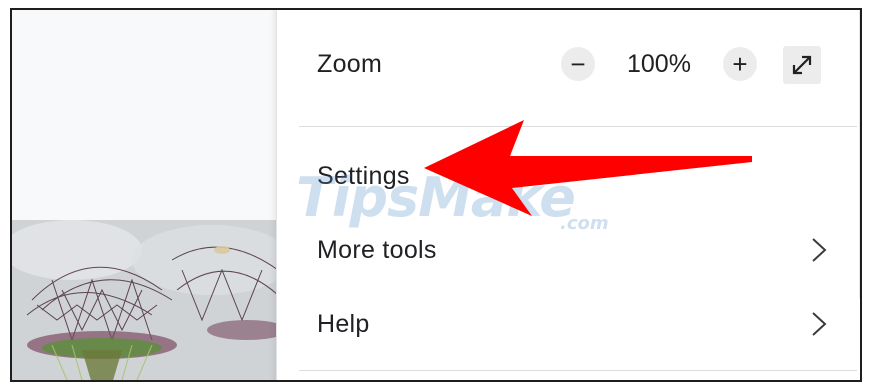  What do you see at coordinates (350, 63) in the screenshot?
I see `zoom-label: Zoom` at bounding box center [350, 63].